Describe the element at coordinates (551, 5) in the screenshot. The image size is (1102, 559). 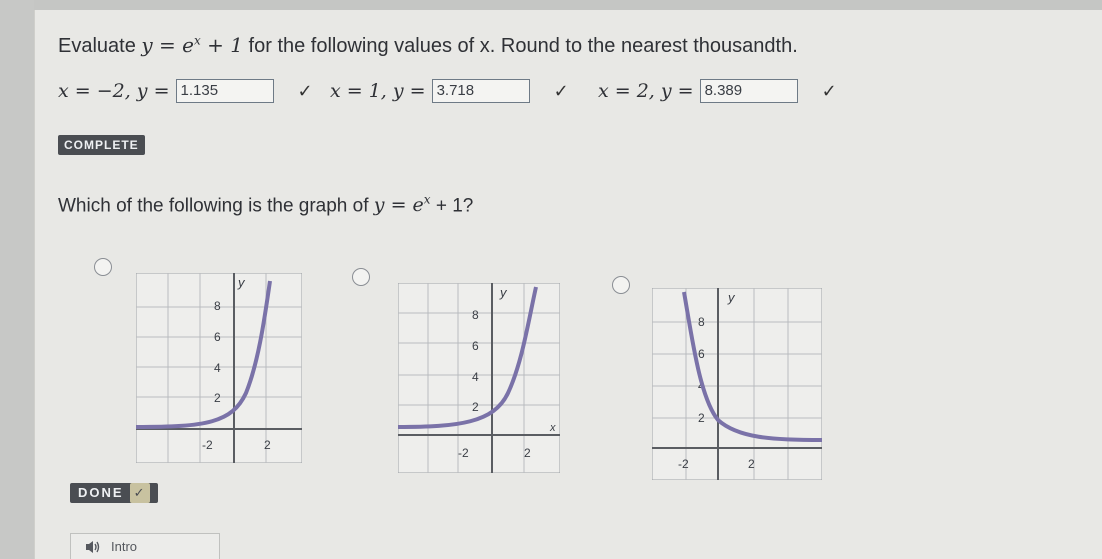
I see `top-bar` at that location.